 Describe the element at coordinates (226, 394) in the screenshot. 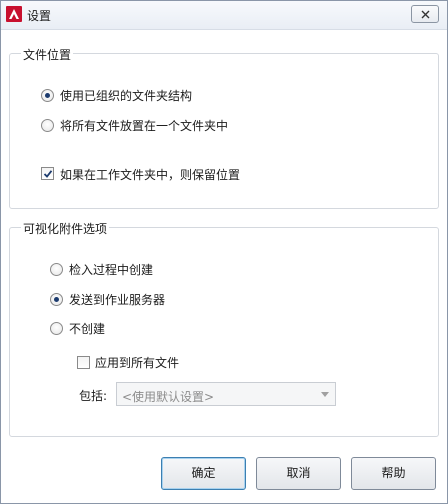

I see `include-dropdown: <使用默认设置>` at that location.